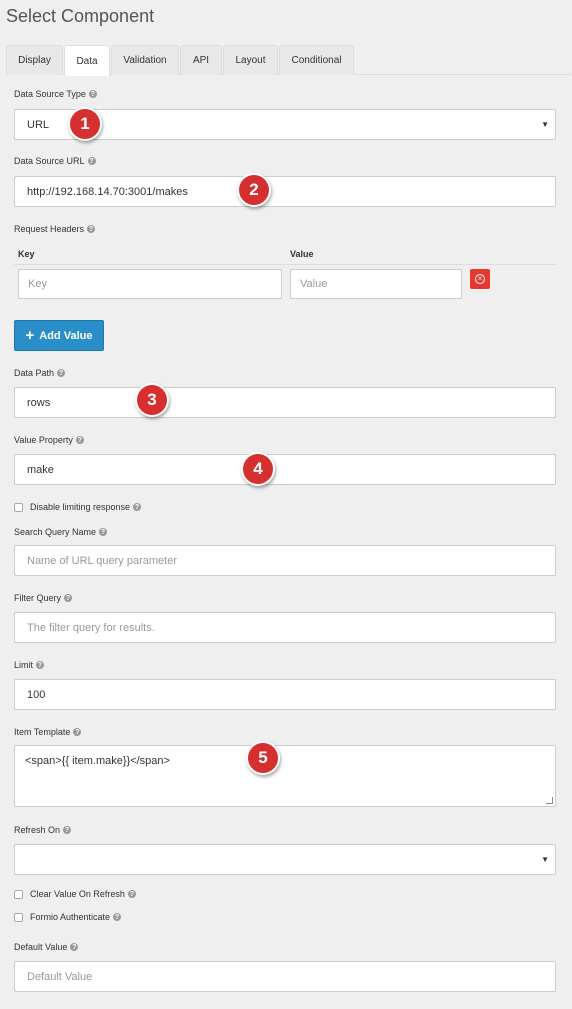  I want to click on data-source-url-input: http://192.168.14.70:3001/makes, so click(285, 191).